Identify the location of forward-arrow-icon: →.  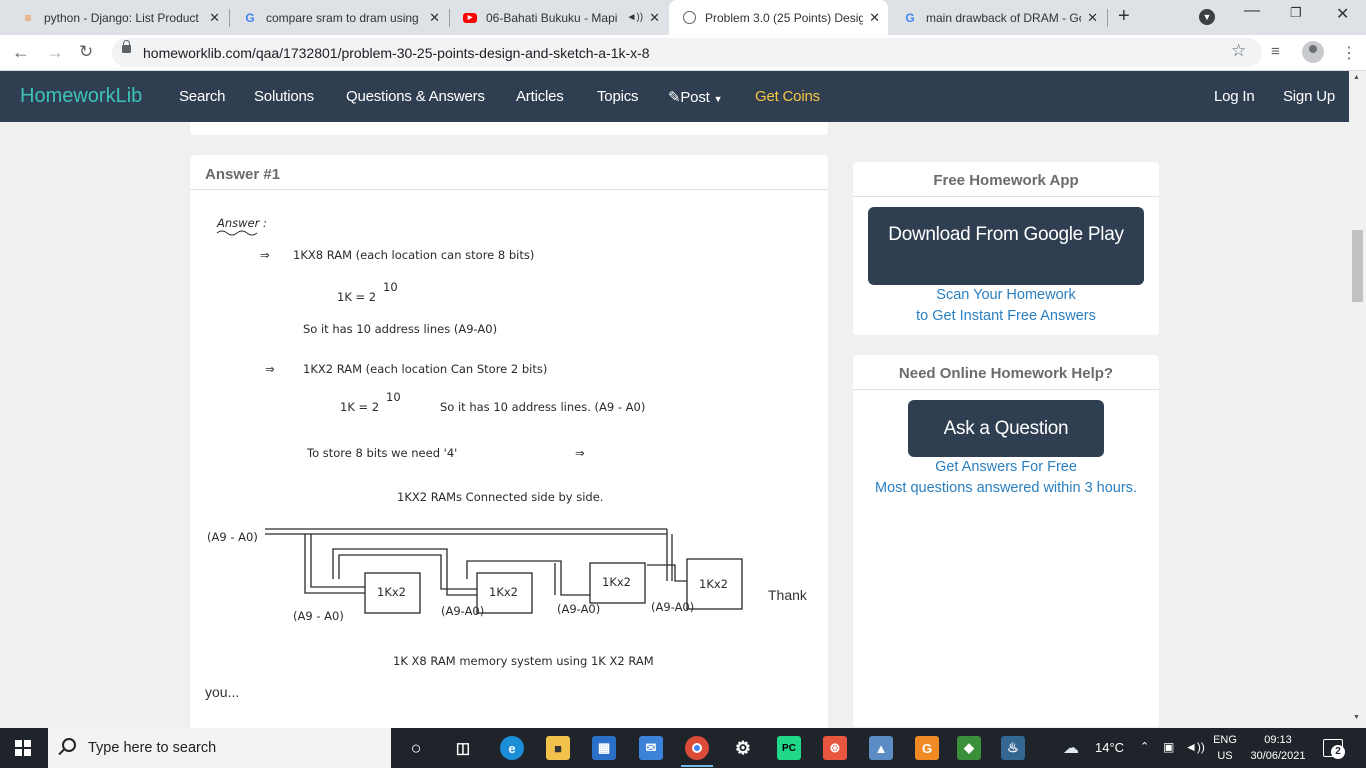
(55, 52).